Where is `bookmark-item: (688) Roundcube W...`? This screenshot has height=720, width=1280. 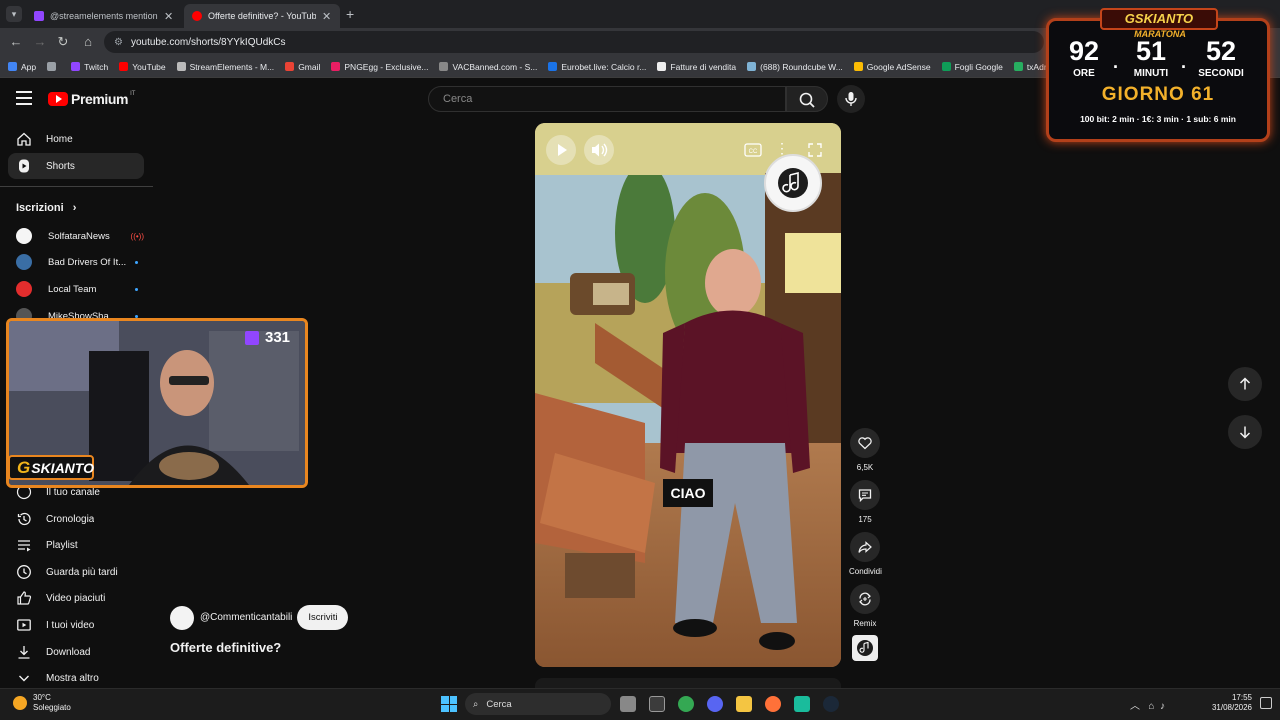 bookmark-item: (688) Roundcube W... is located at coordinates (795, 67).